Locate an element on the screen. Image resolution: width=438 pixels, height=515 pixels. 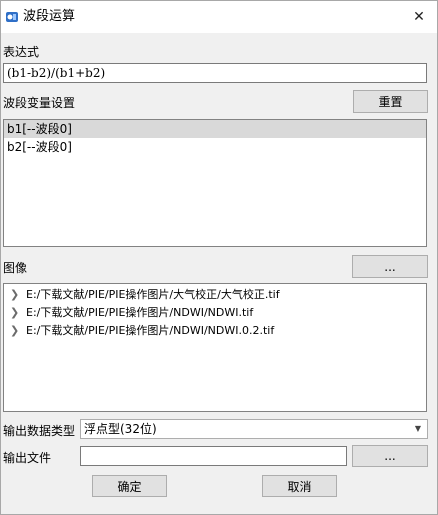
output-type-label: 输出数据类型 is located at coordinates (39, 431).